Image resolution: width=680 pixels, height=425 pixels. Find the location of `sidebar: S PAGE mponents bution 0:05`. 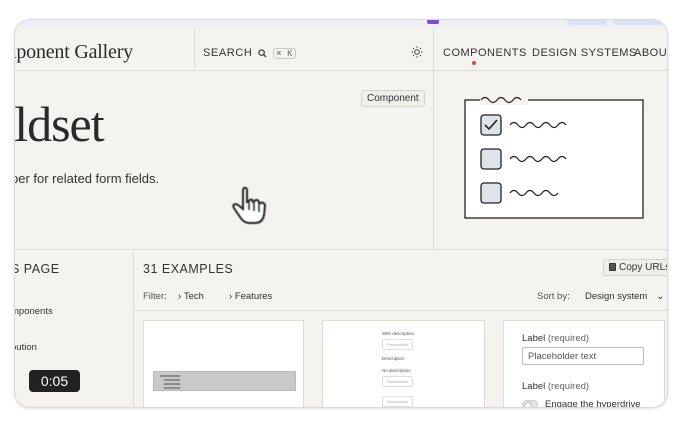

sidebar: S PAGE mponents bution 0:05 is located at coordinates (74, 328).